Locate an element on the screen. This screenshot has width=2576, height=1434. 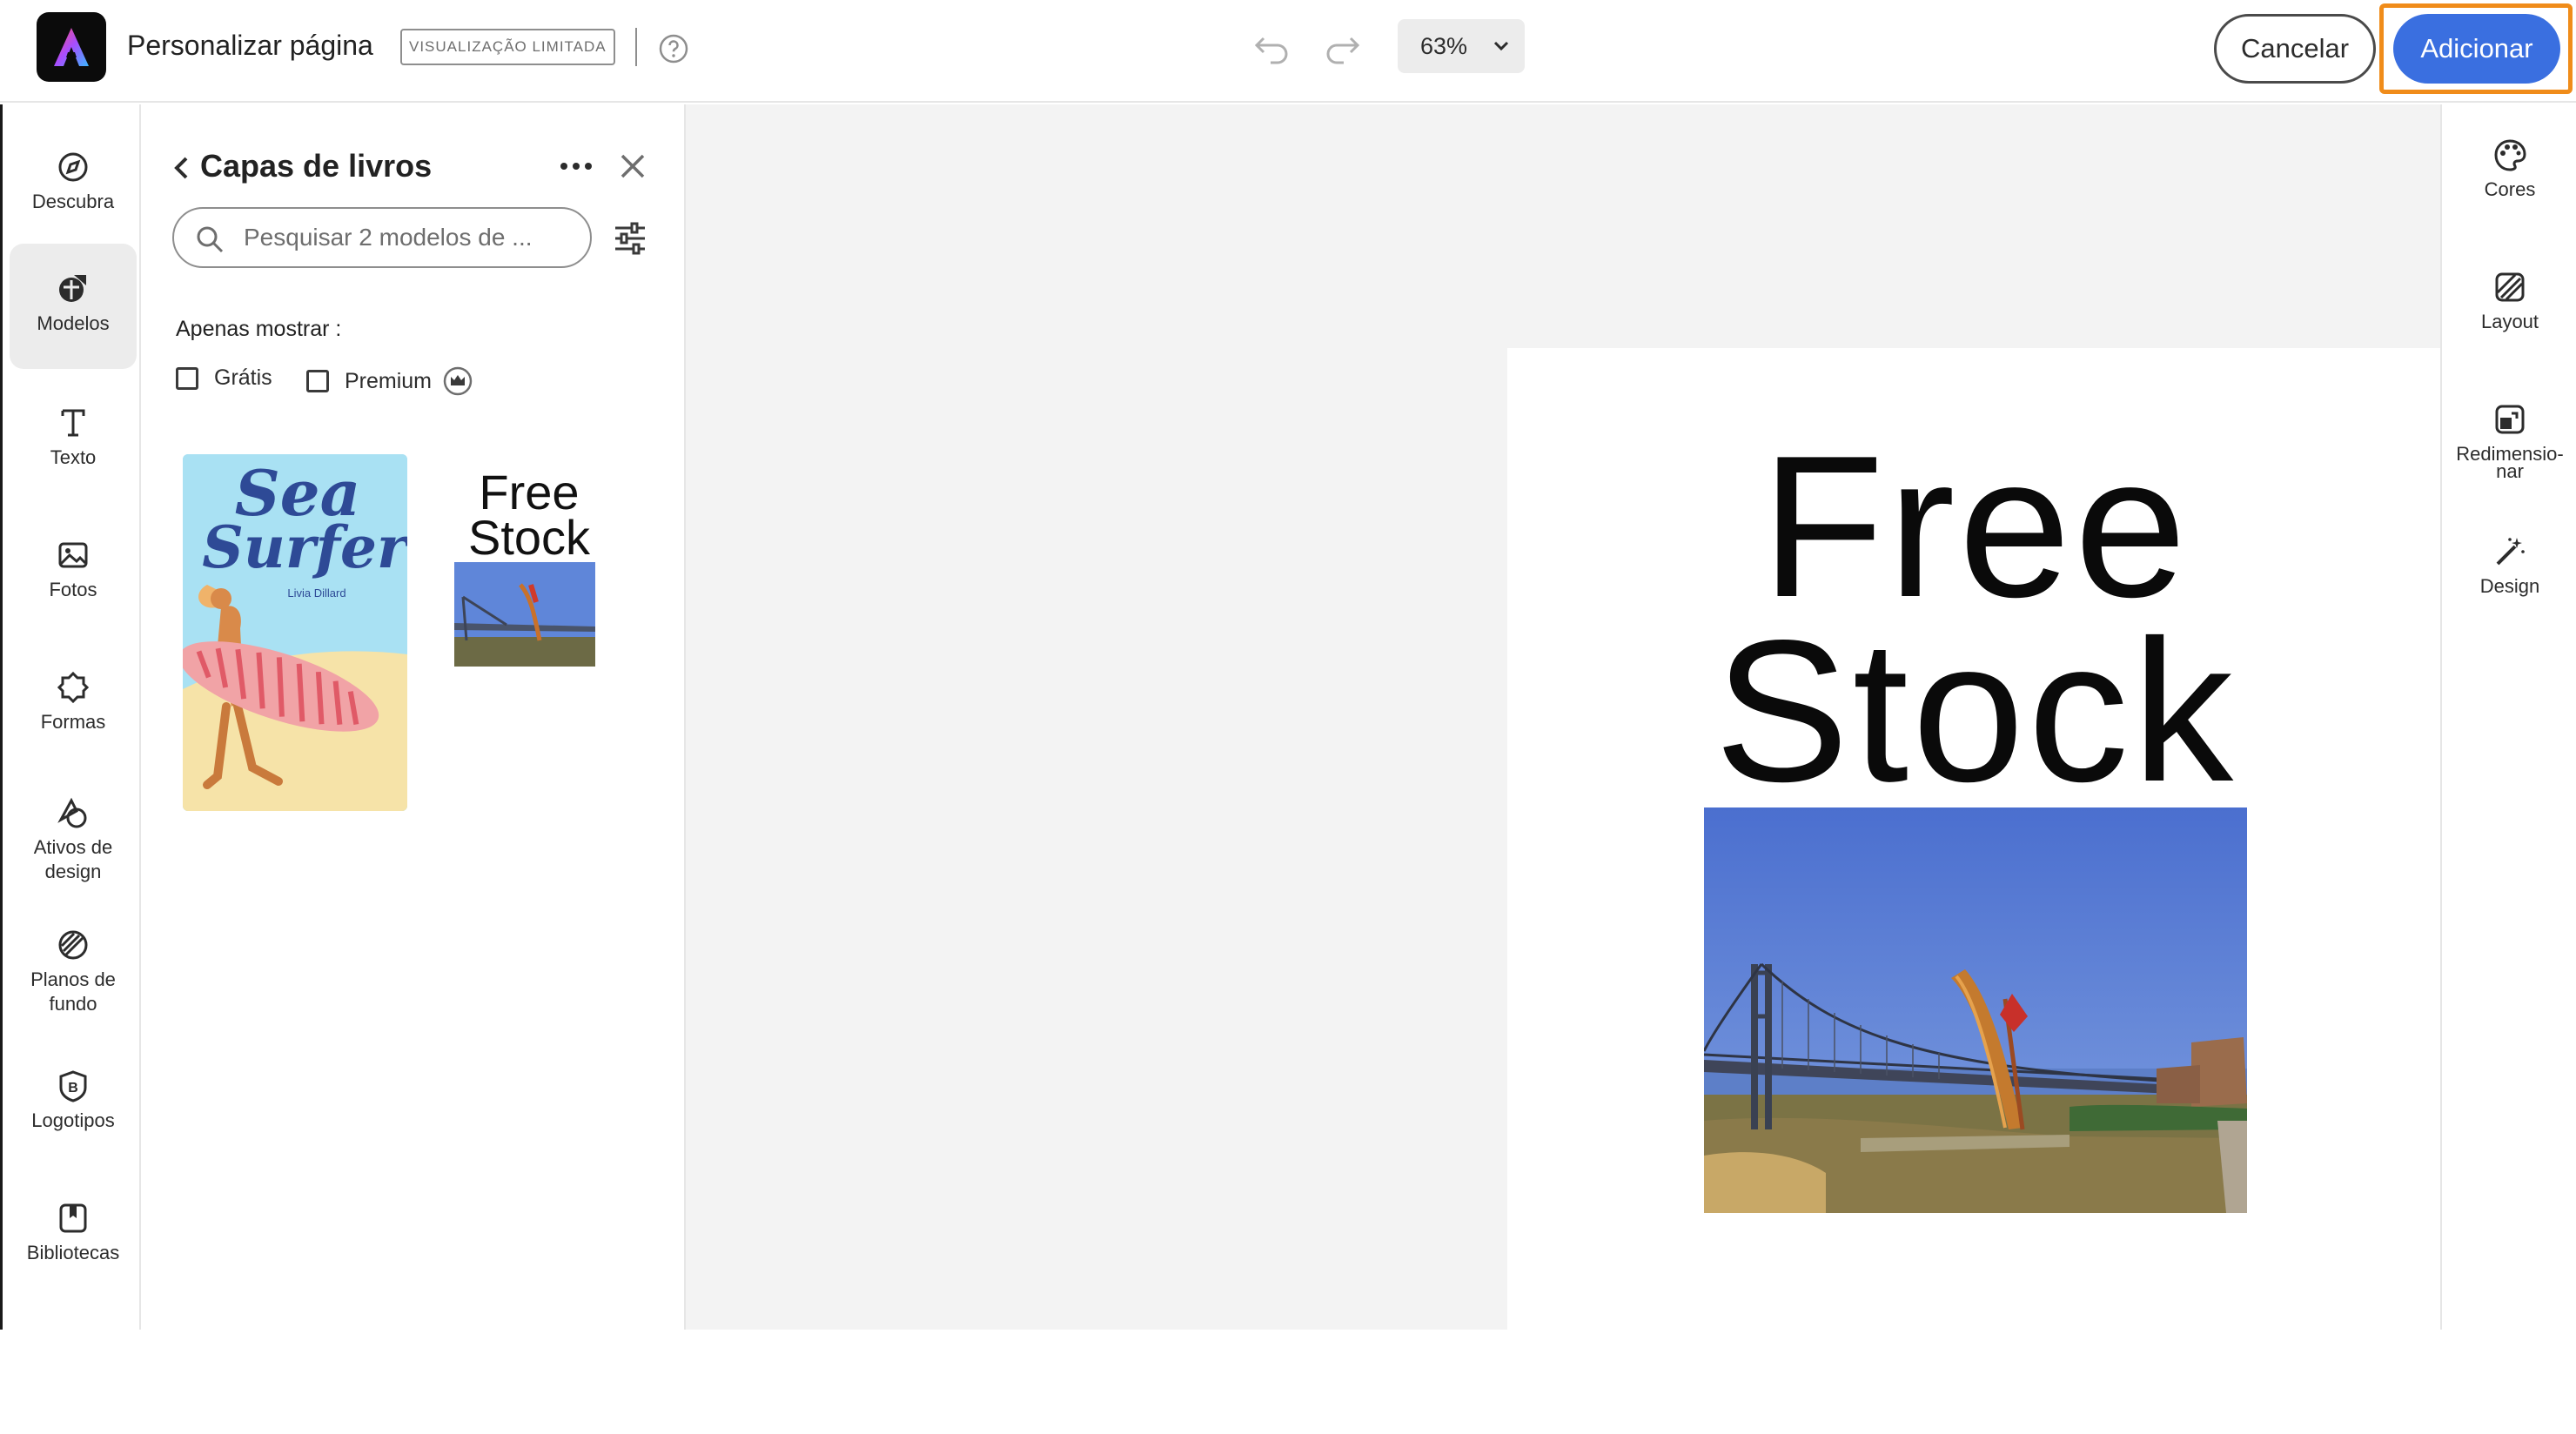
filter-free-checkbox: Grátis is located at coordinates (224, 378).